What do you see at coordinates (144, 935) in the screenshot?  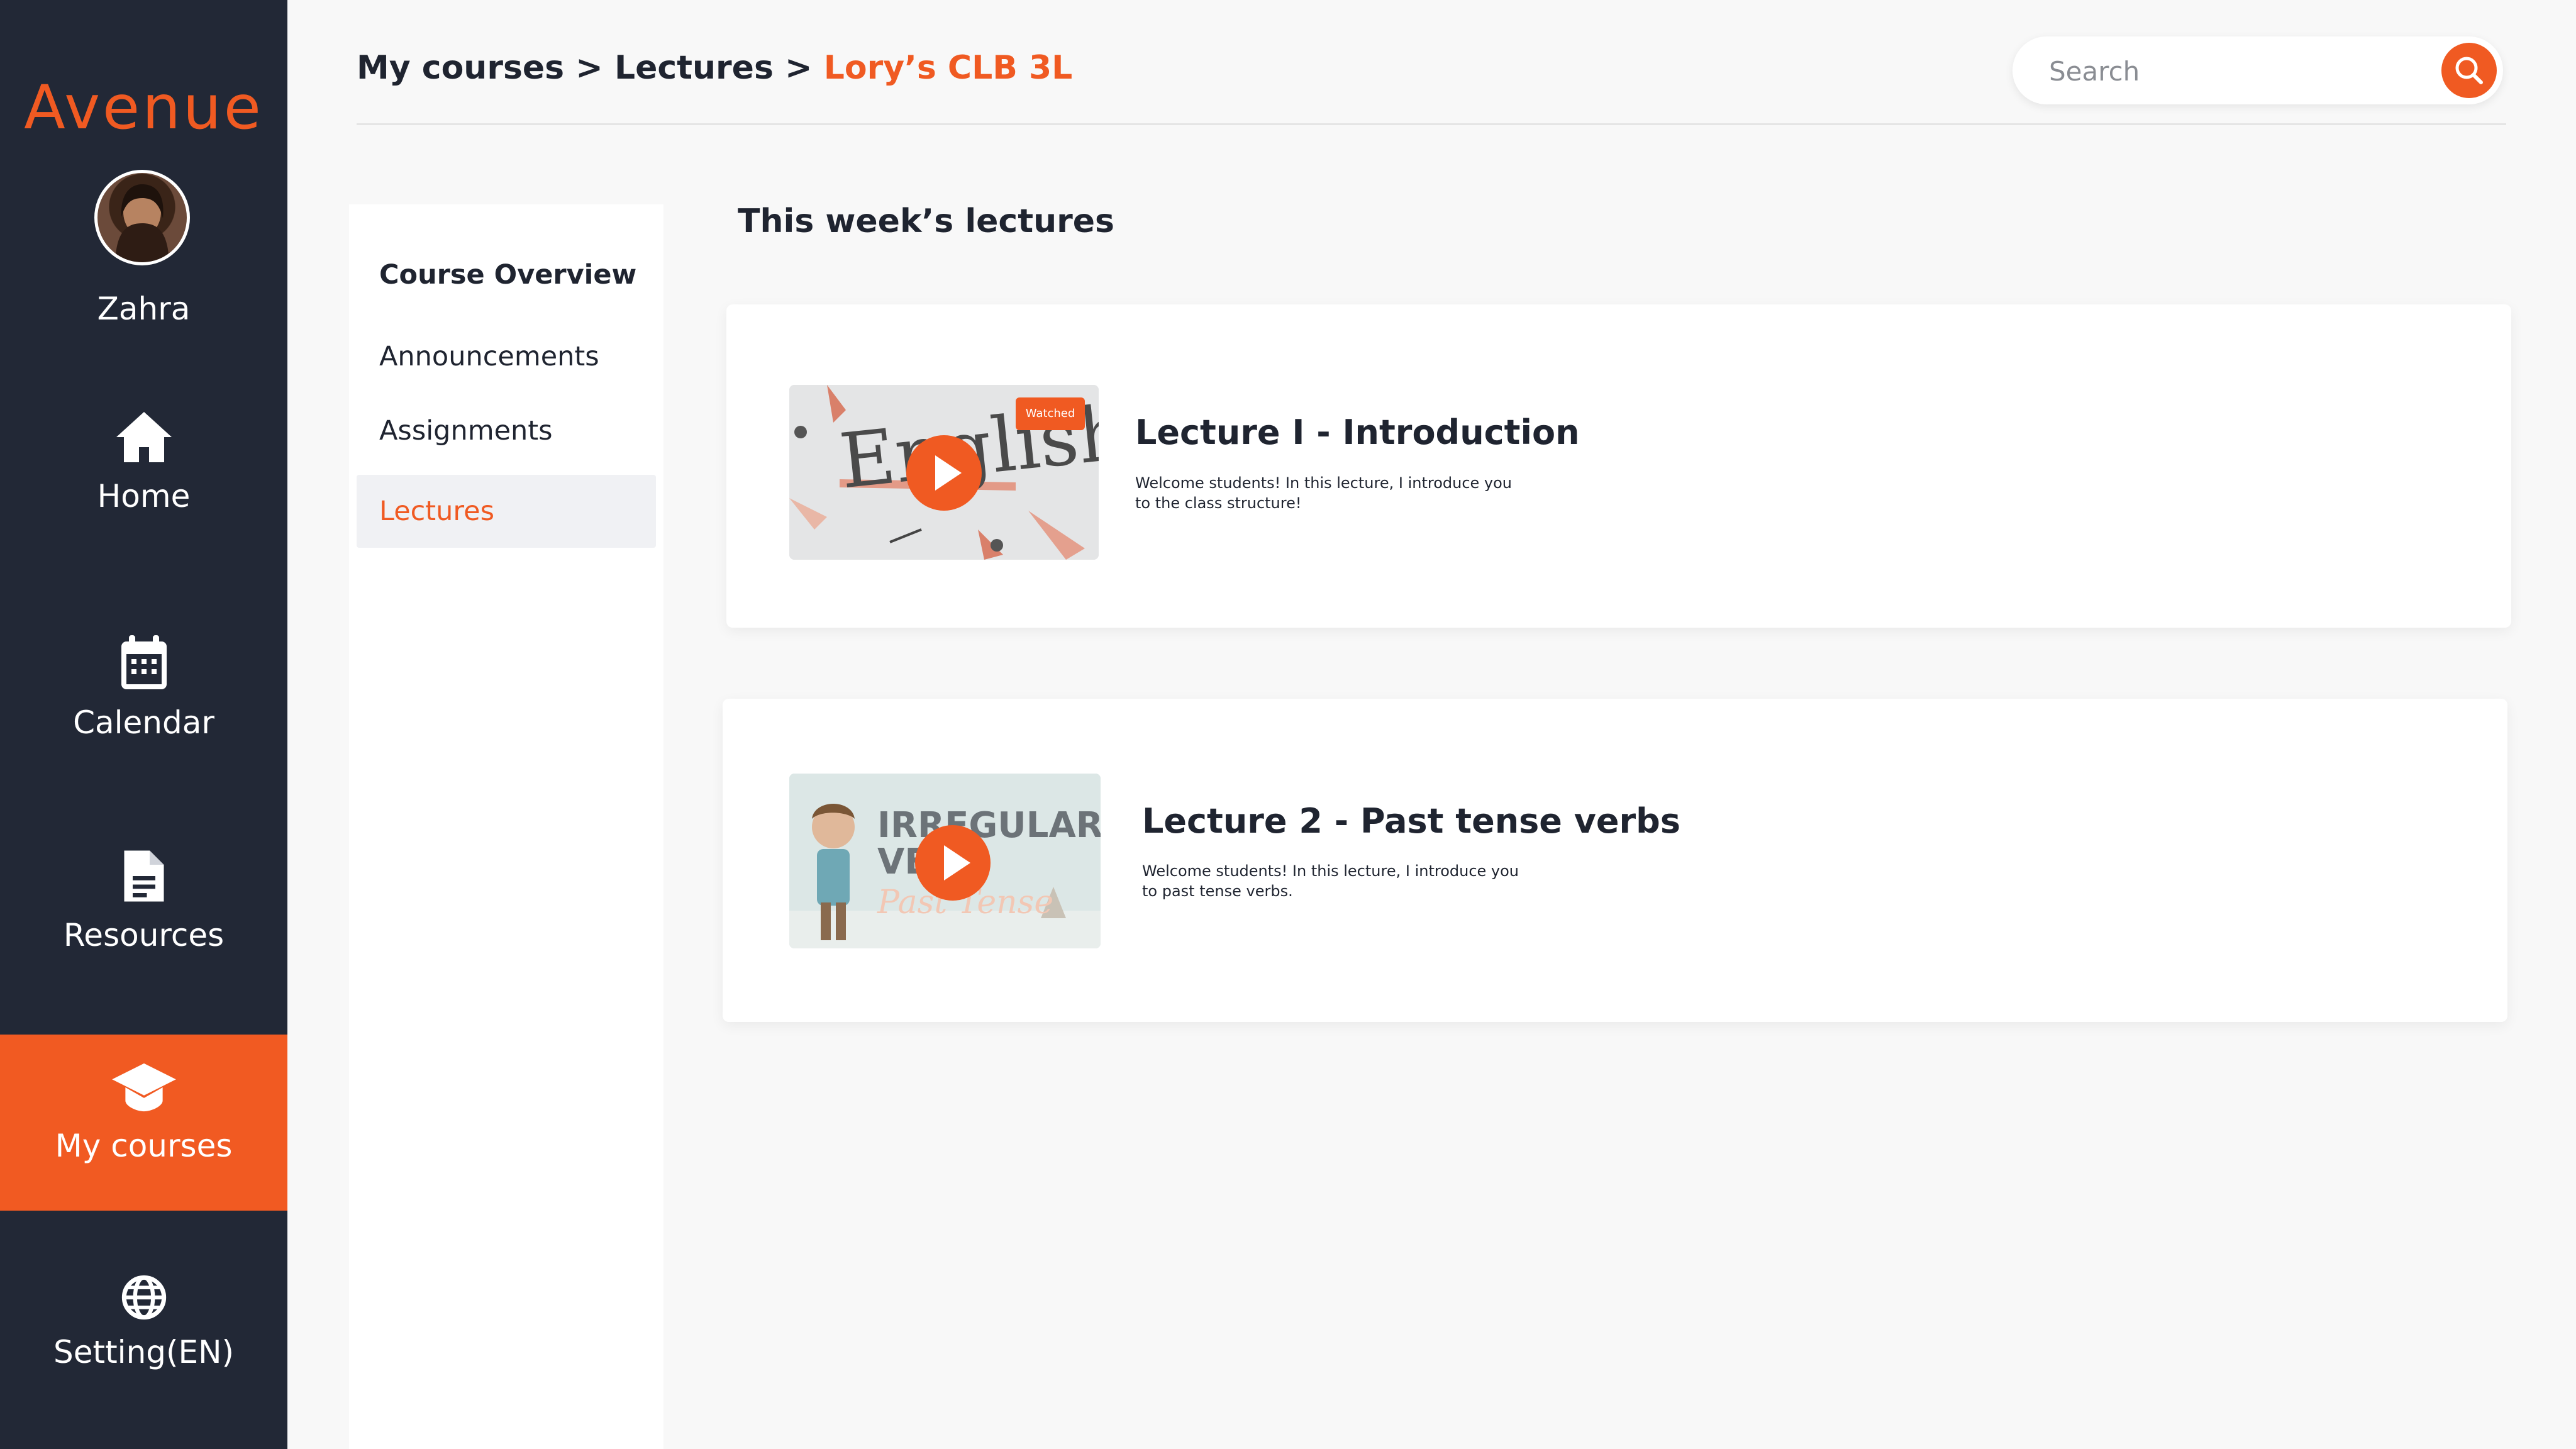 I see `nav-label-resources: Resources` at bounding box center [144, 935].